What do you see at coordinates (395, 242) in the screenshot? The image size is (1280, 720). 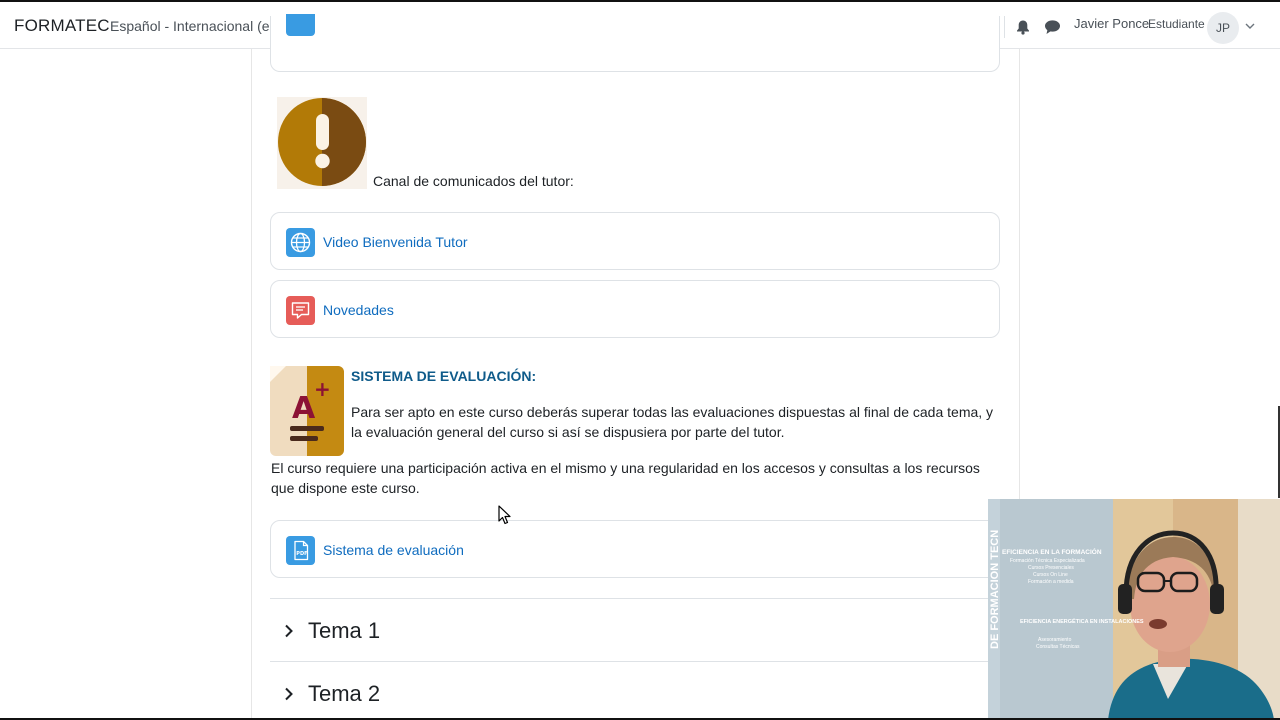 I see `activity-link: Video Bienvenida Tutor` at bounding box center [395, 242].